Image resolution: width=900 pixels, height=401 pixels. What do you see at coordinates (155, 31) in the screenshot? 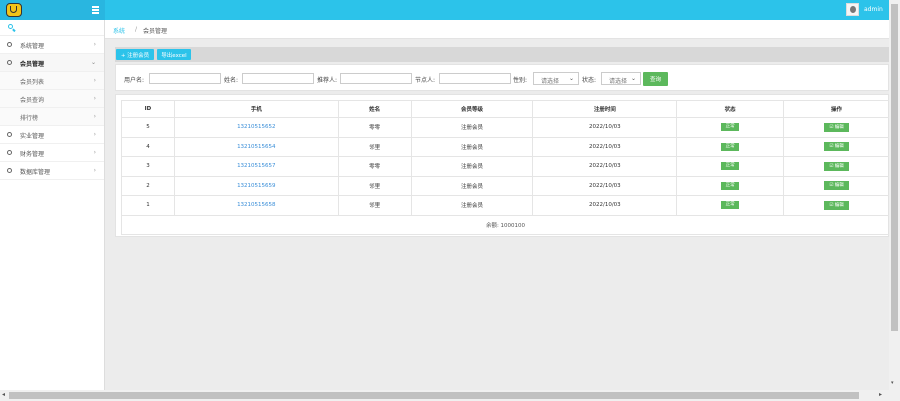
I see `breadcrumb-current: 会员管理` at bounding box center [155, 31].